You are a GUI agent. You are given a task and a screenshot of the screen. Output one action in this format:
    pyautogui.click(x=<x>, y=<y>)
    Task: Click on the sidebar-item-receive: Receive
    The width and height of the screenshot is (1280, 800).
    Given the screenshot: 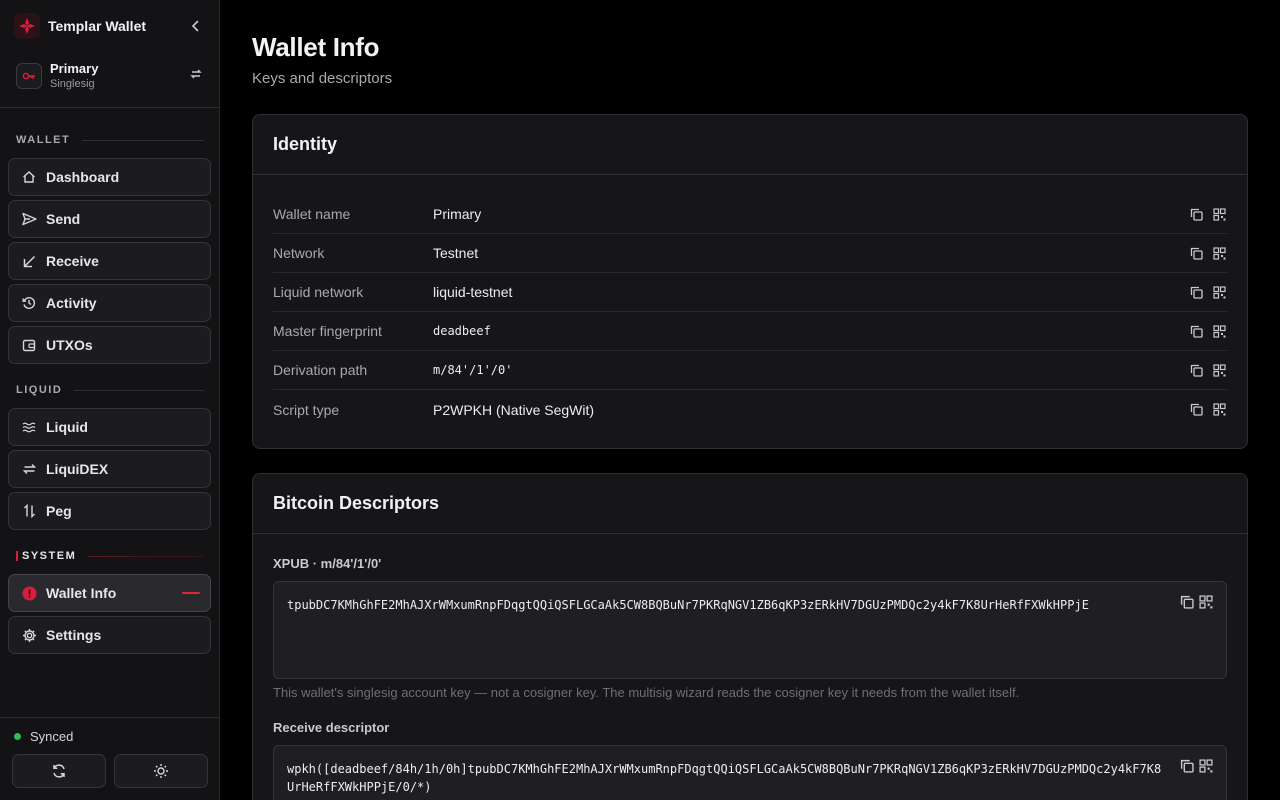 What is the action you would take?
    pyautogui.click(x=109, y=261)
    